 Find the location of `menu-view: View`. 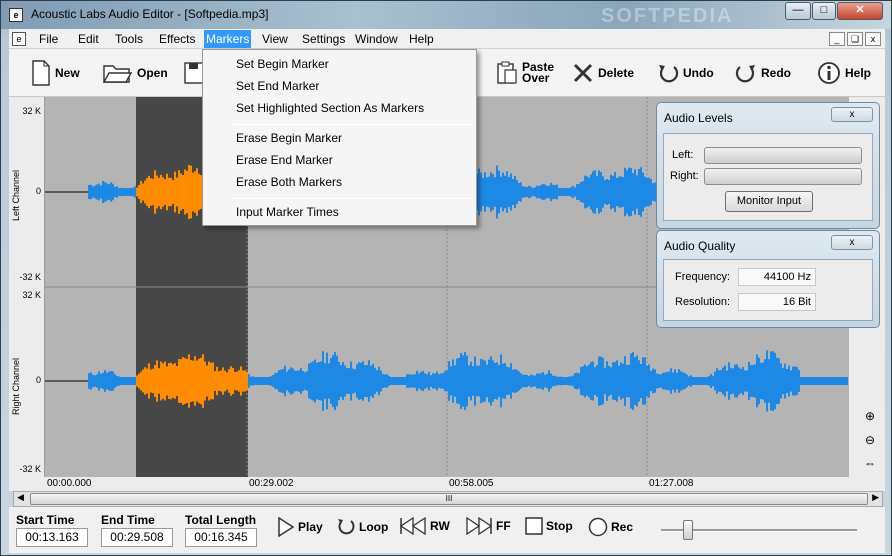

menu-view: View is located at coordinates (275, 39).